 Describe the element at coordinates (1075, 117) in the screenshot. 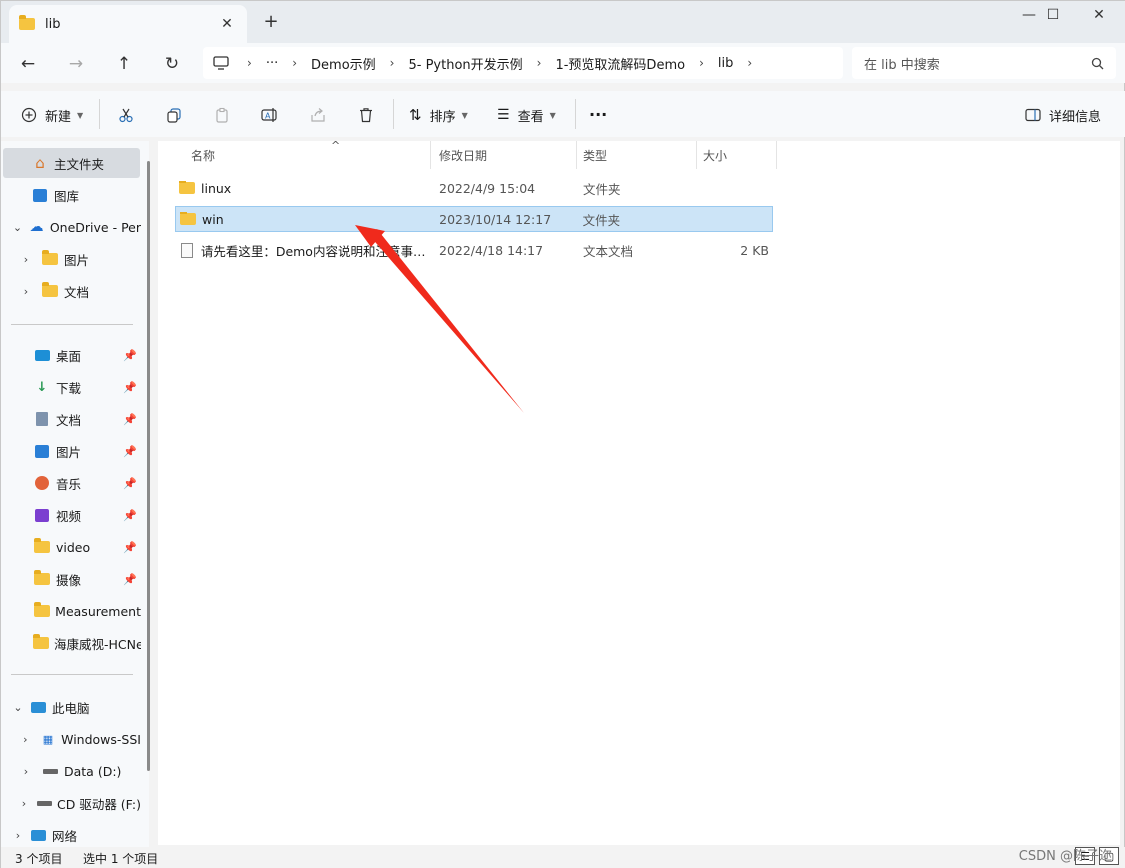

I see `details-pane-label: 详细信息` at that location.